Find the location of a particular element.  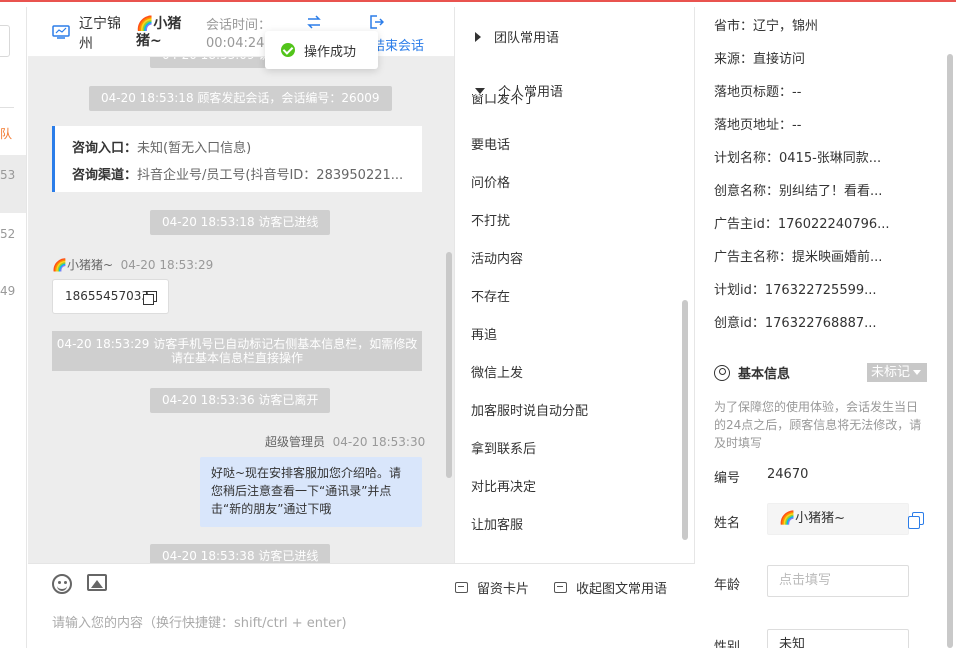

visitor-name: 🌈小猪猪~ is located at coordinates (159, 32).